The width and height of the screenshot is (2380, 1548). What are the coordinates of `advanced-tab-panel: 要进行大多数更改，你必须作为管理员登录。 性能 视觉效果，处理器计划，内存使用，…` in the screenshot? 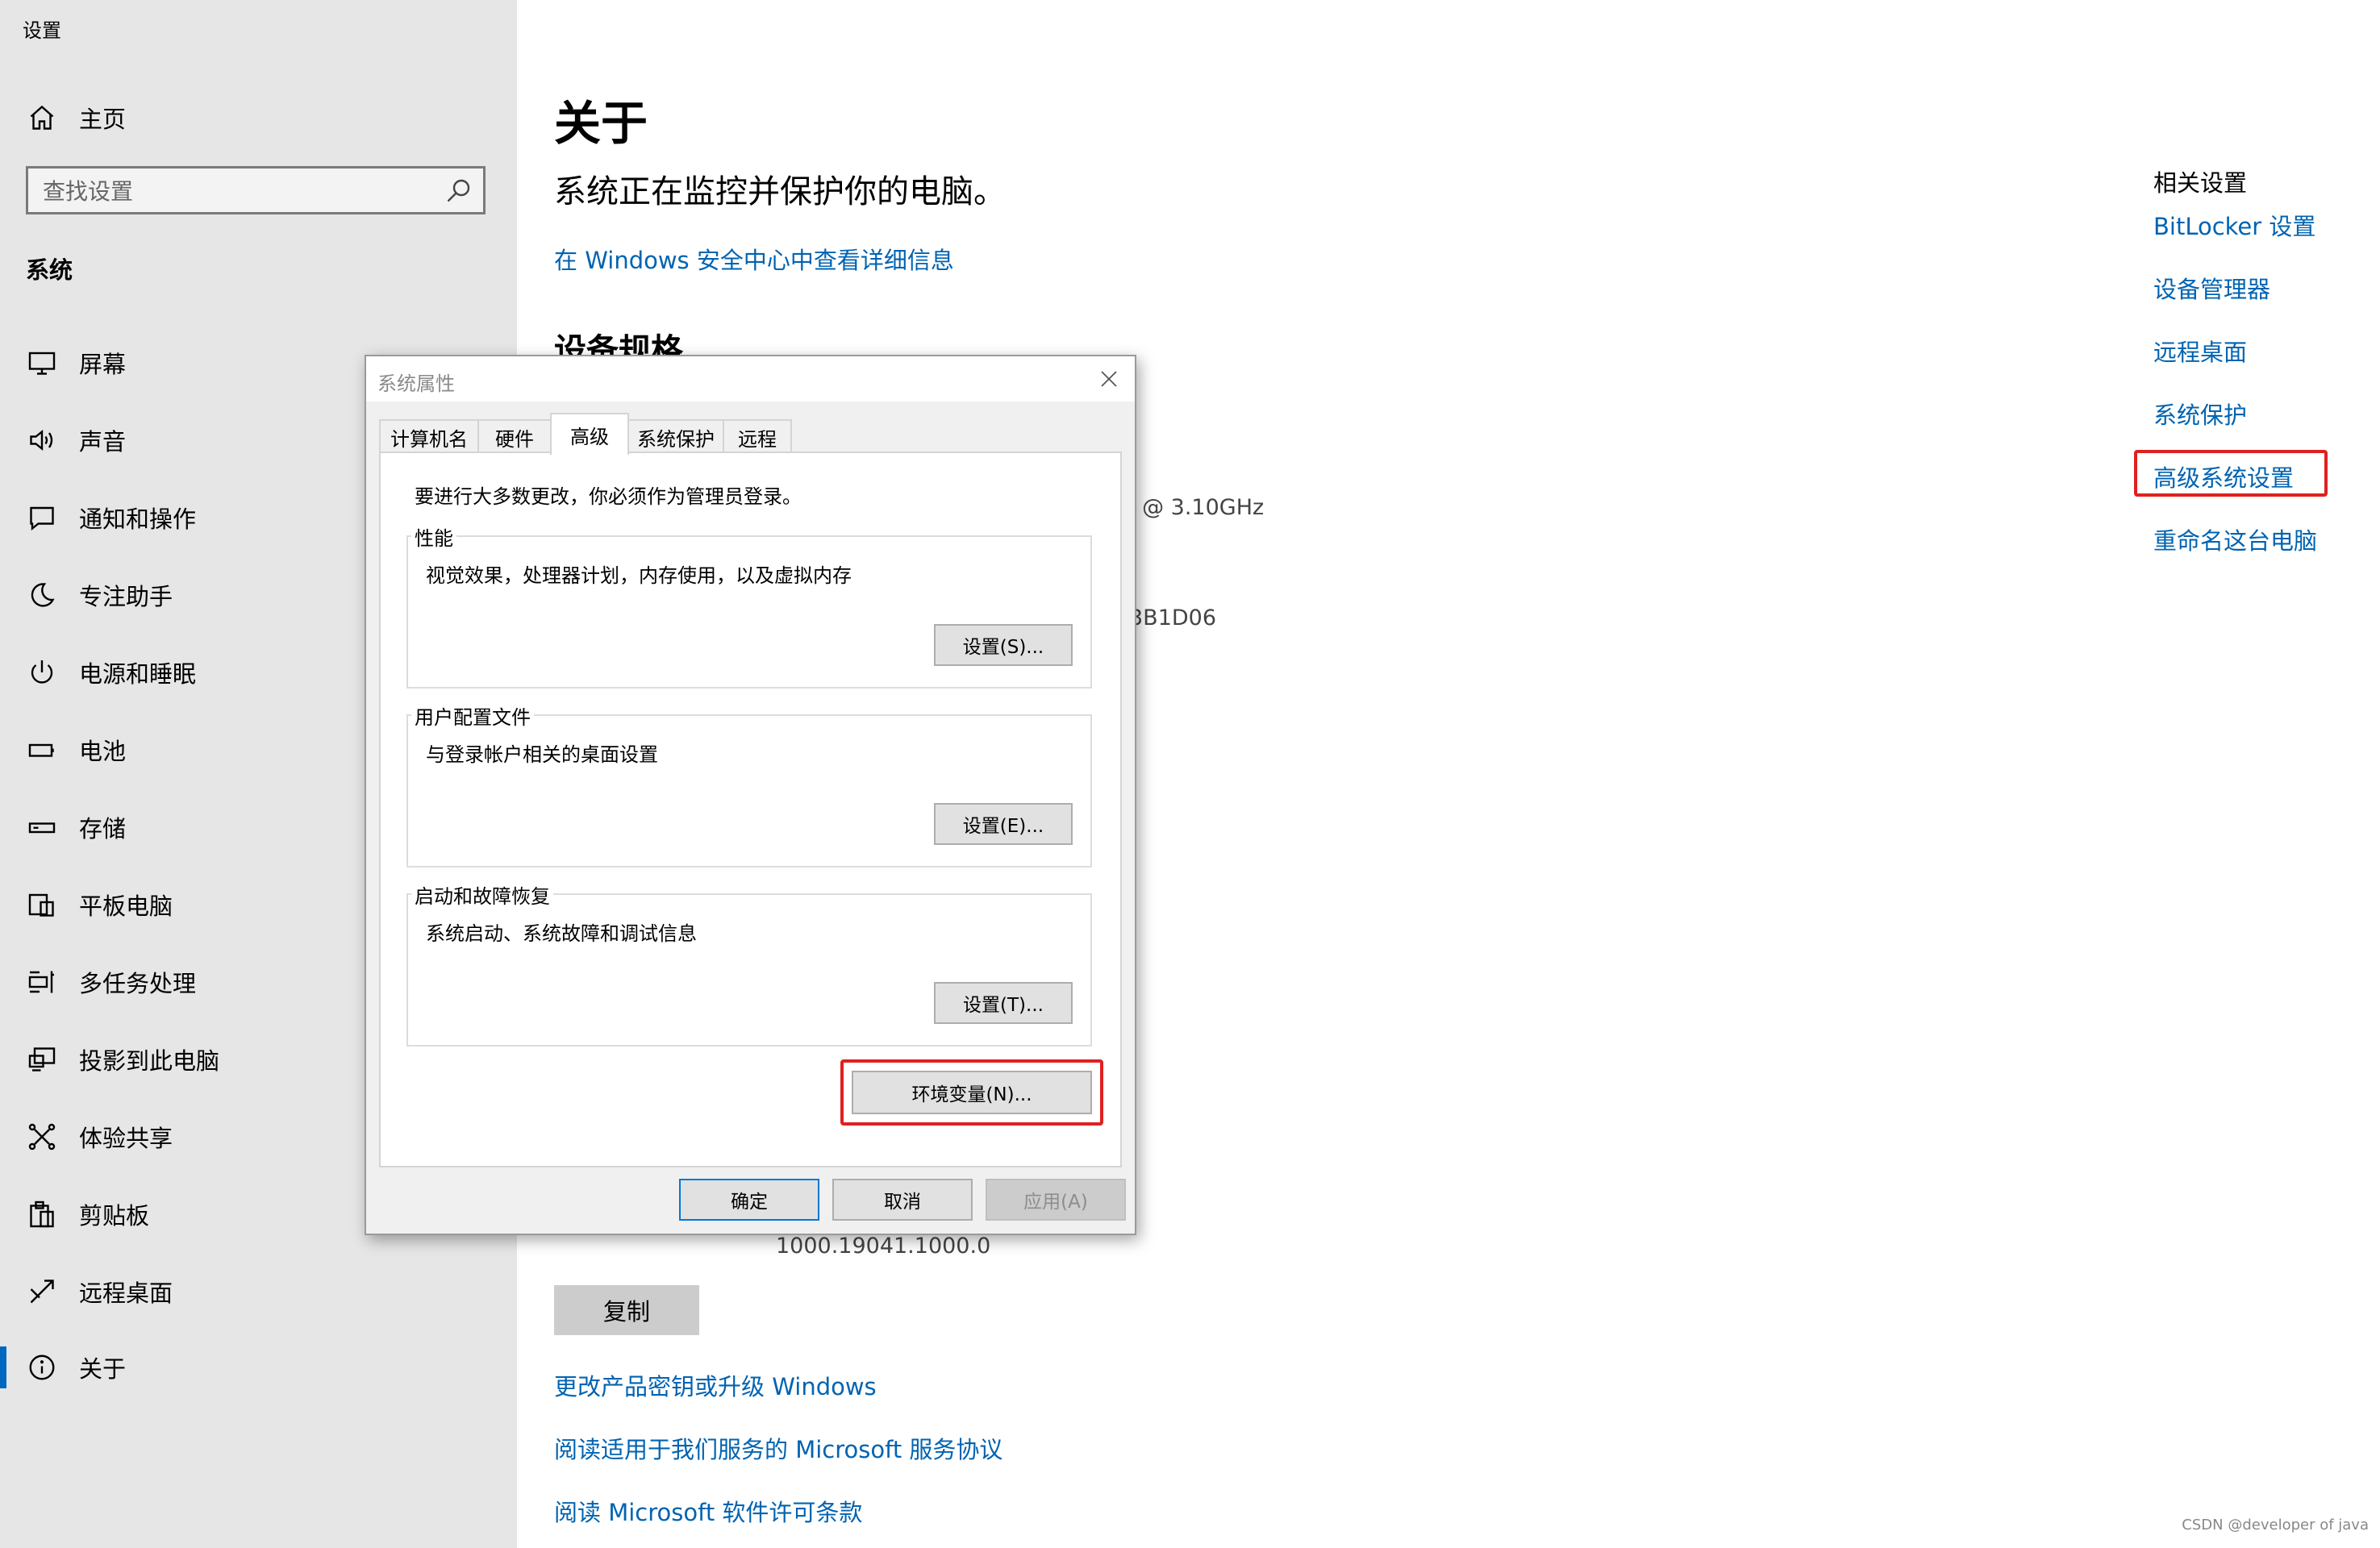 It's located at (750, 809).